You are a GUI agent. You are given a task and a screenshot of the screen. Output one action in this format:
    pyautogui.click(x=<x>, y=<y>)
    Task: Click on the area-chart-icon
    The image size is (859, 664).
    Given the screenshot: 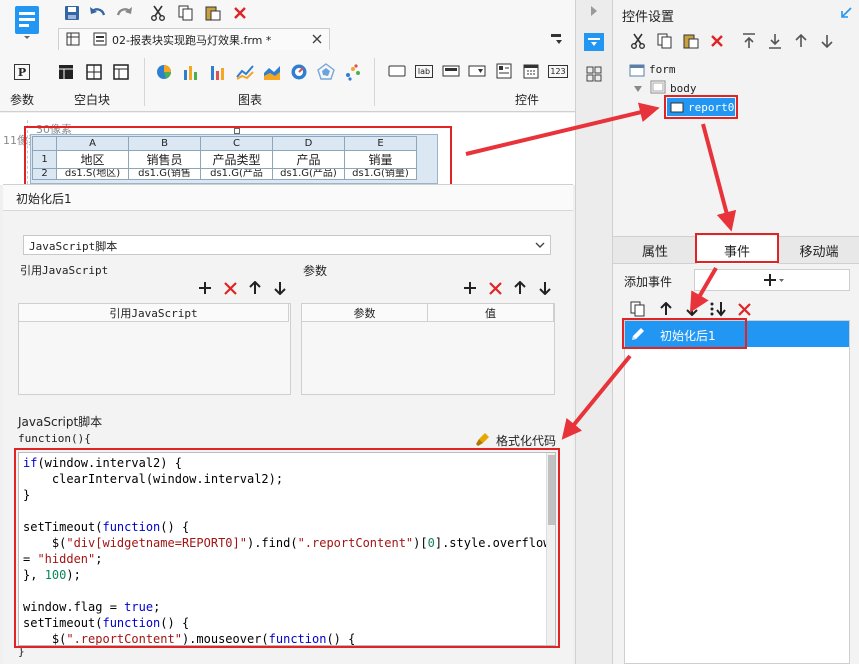 What is the action you would take?
    pyautogui.click(x=272, y=72)
    